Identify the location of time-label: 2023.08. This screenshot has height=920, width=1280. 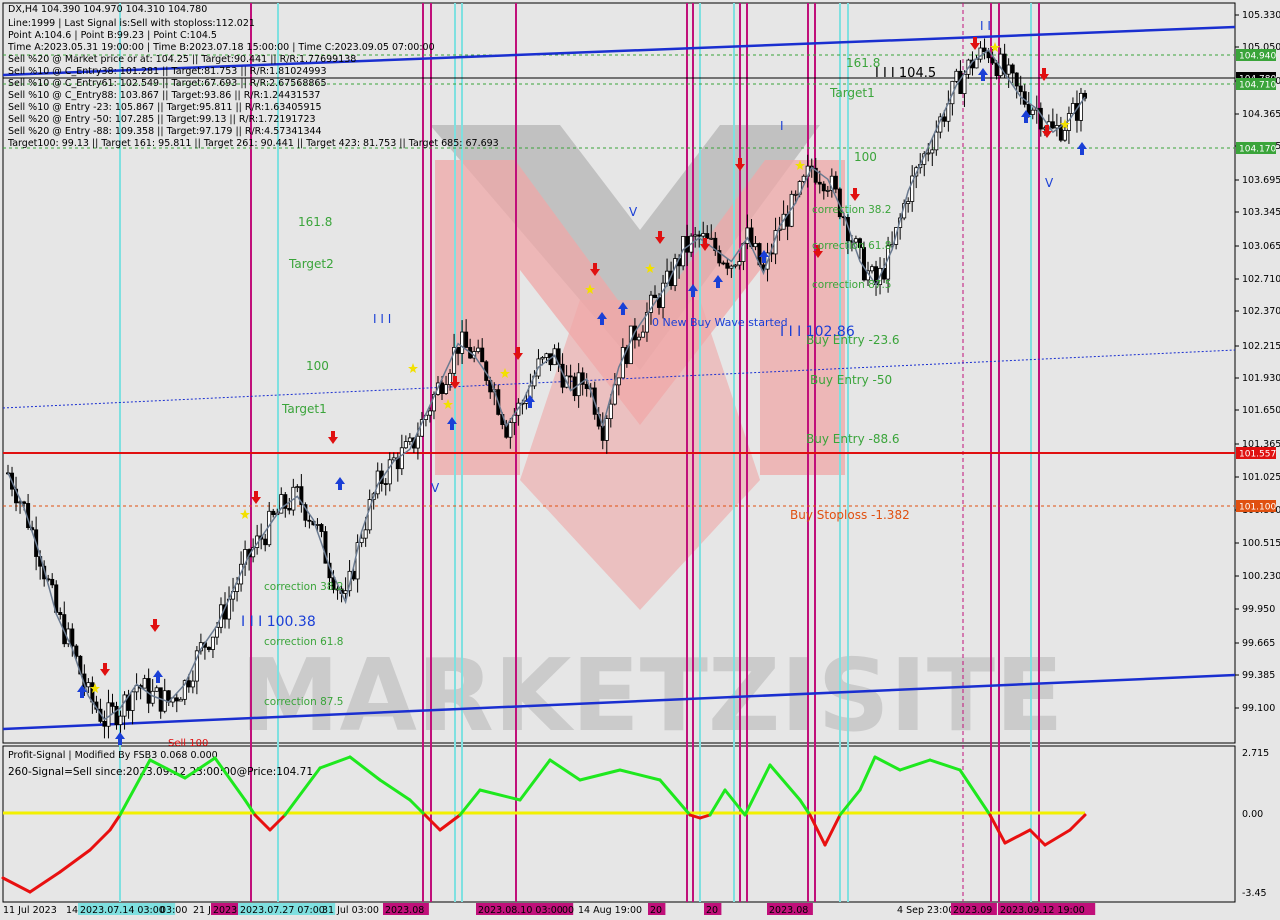
(404, 910).